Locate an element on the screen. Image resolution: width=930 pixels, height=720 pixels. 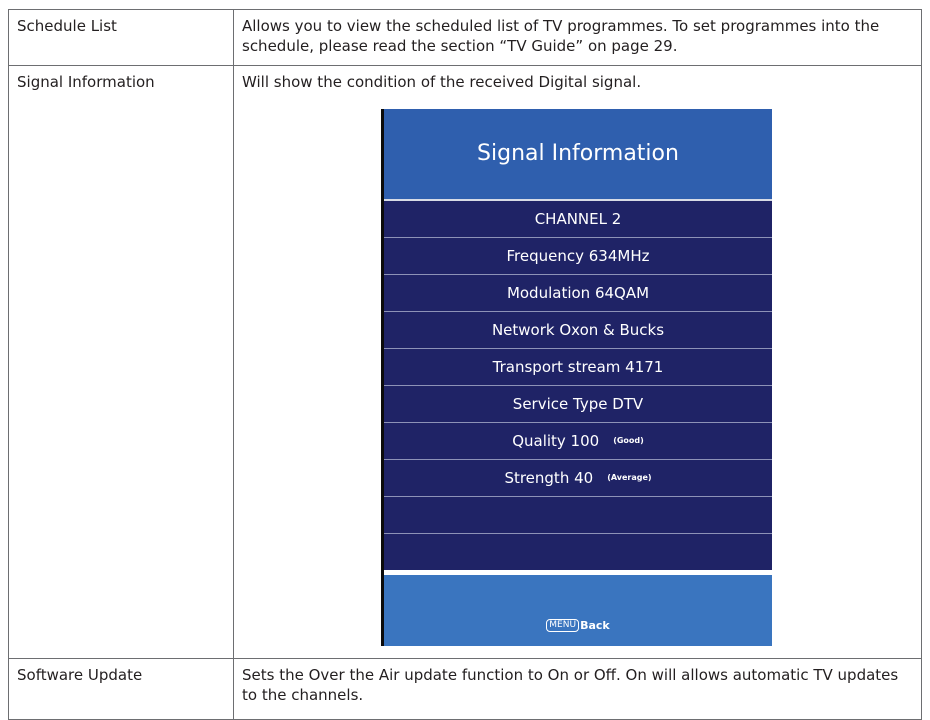
screen-footer: MENU Back is located at coordinates (578, 610).